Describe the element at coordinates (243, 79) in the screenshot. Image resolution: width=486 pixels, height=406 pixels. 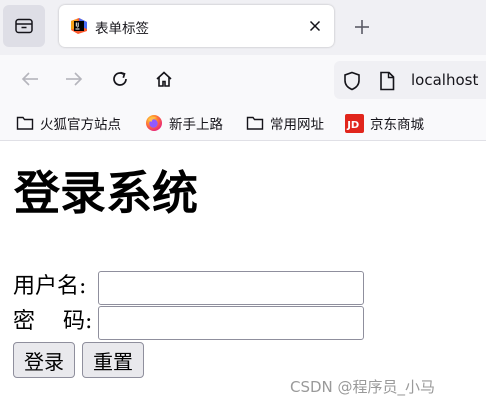
I see `navigation-bar: localhost` at that location.